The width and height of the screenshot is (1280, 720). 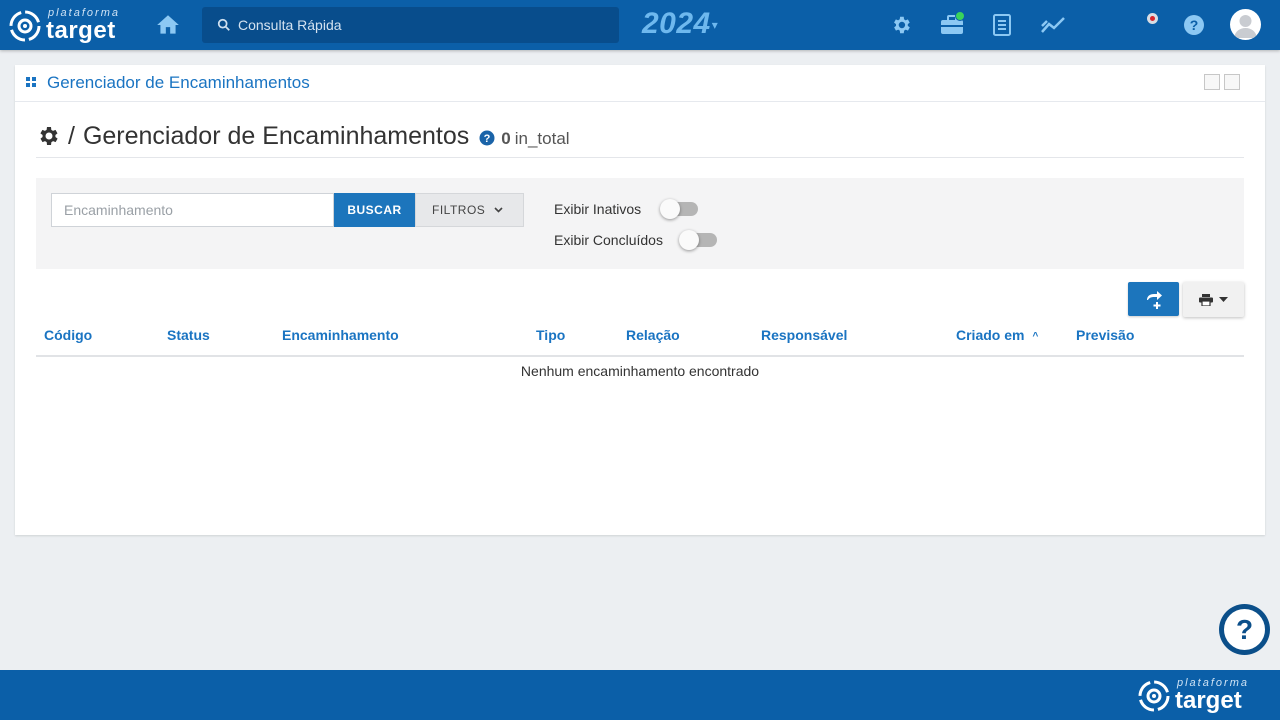 I want to click on encaminhamento-search-input, so click(x=192, y=210).